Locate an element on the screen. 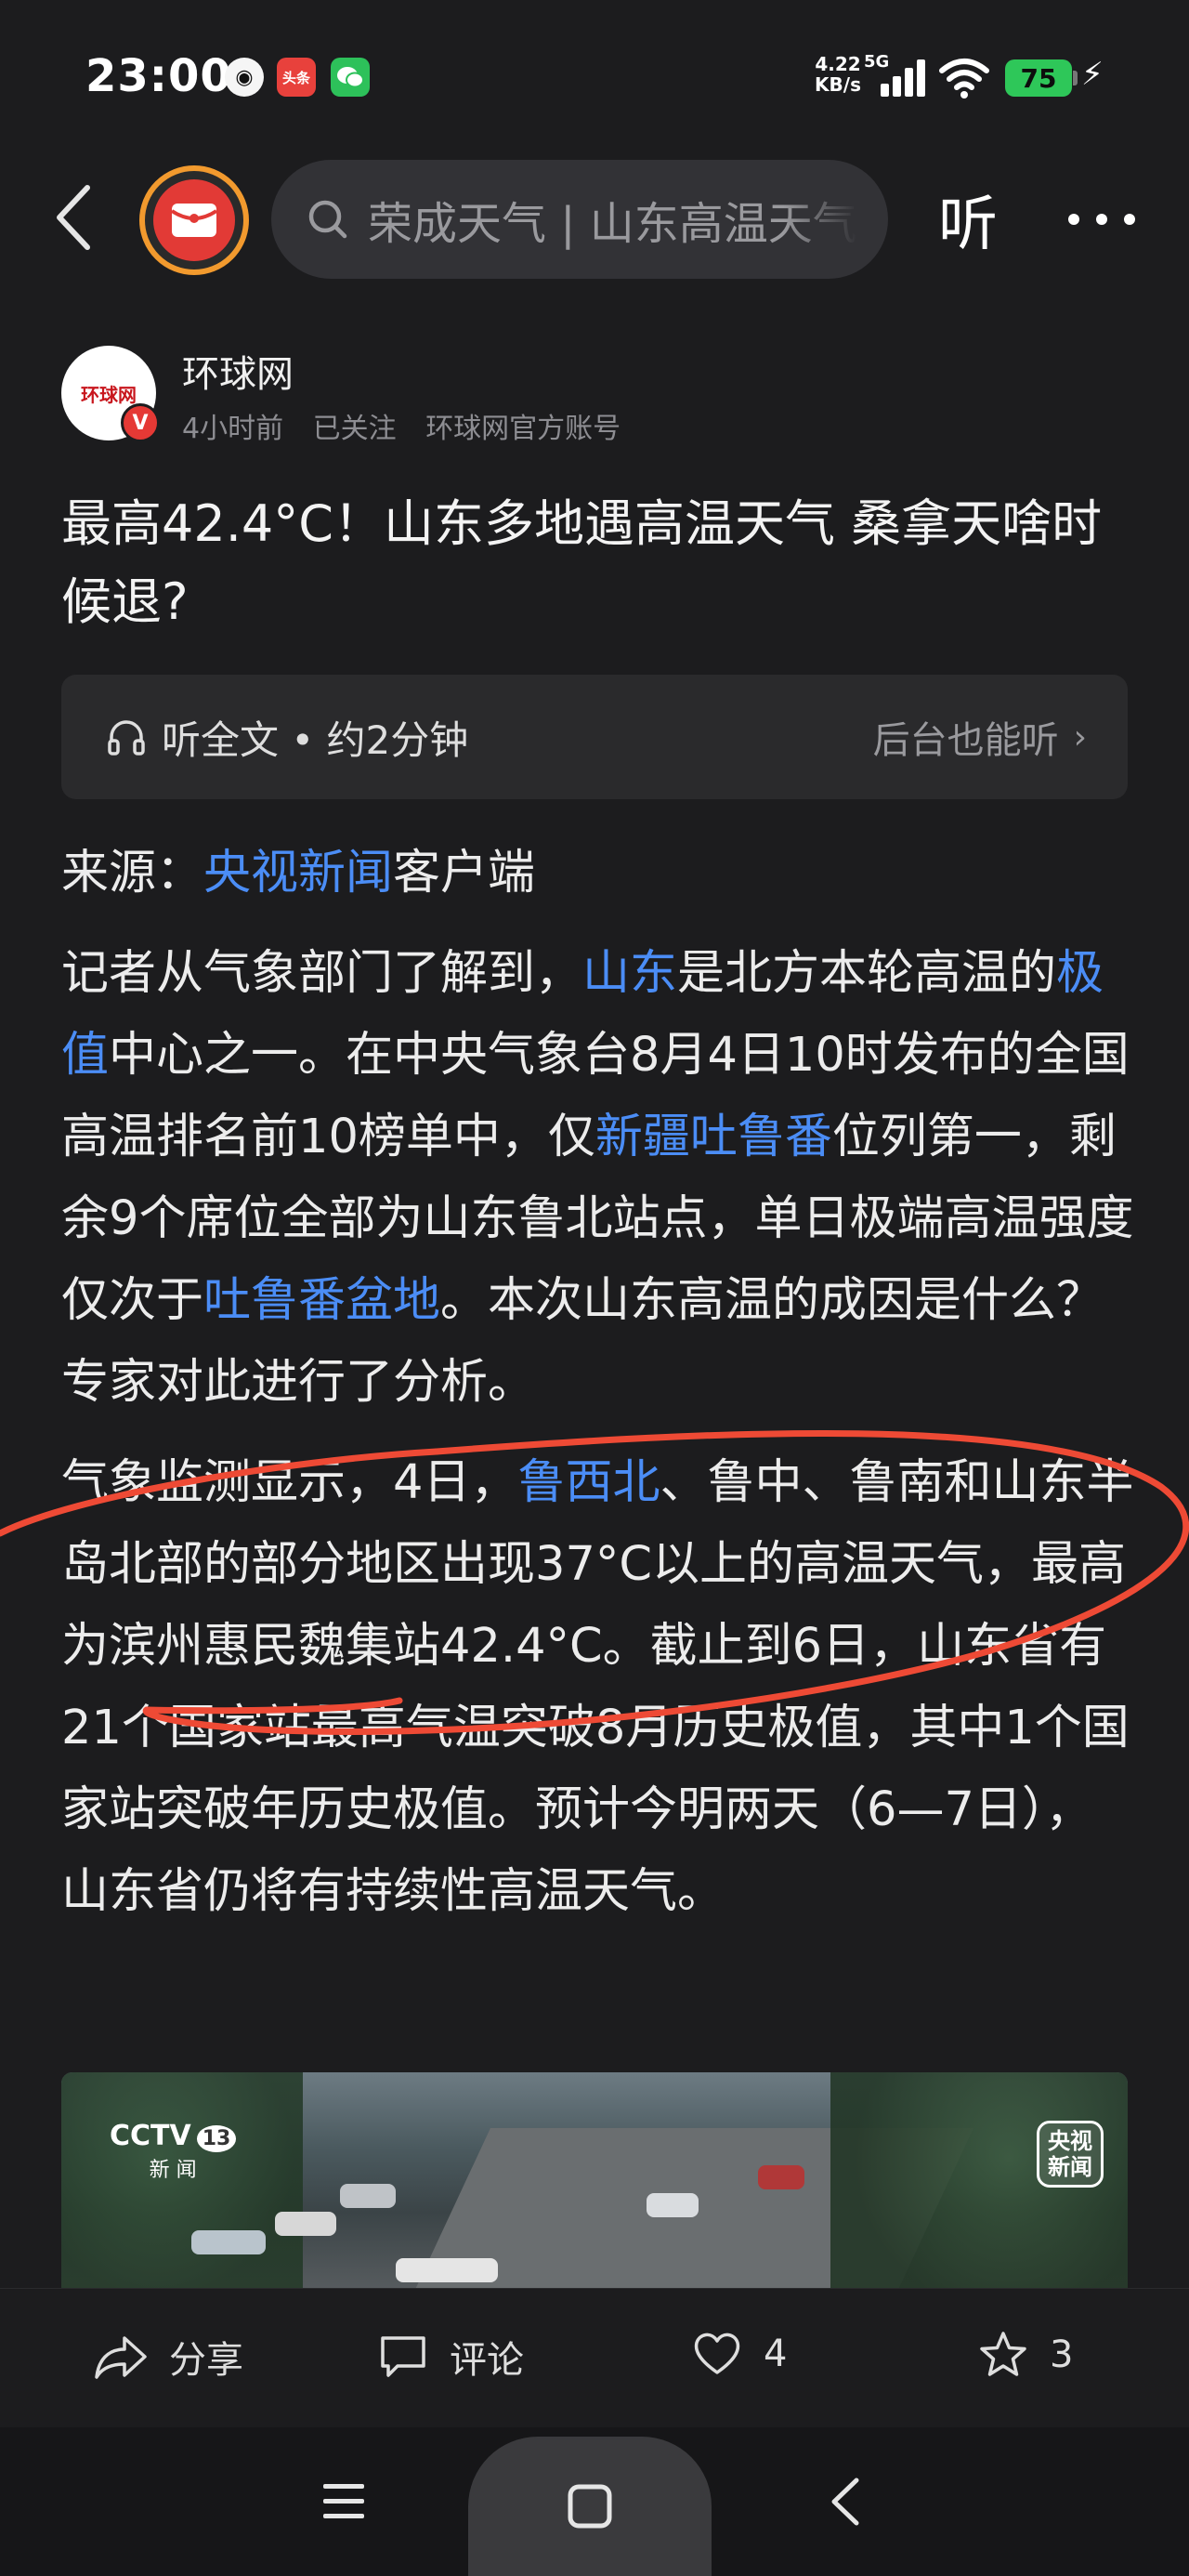 This screenshot has height=2576, width=1189. status-time: 23:00 is located at coordinates (158, 76).